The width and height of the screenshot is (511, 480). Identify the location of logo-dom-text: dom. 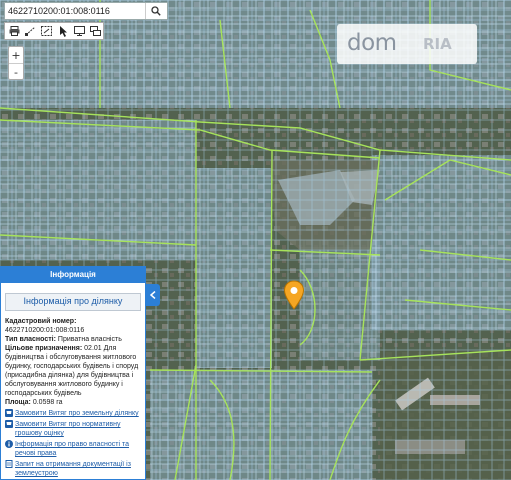
(372, 43).